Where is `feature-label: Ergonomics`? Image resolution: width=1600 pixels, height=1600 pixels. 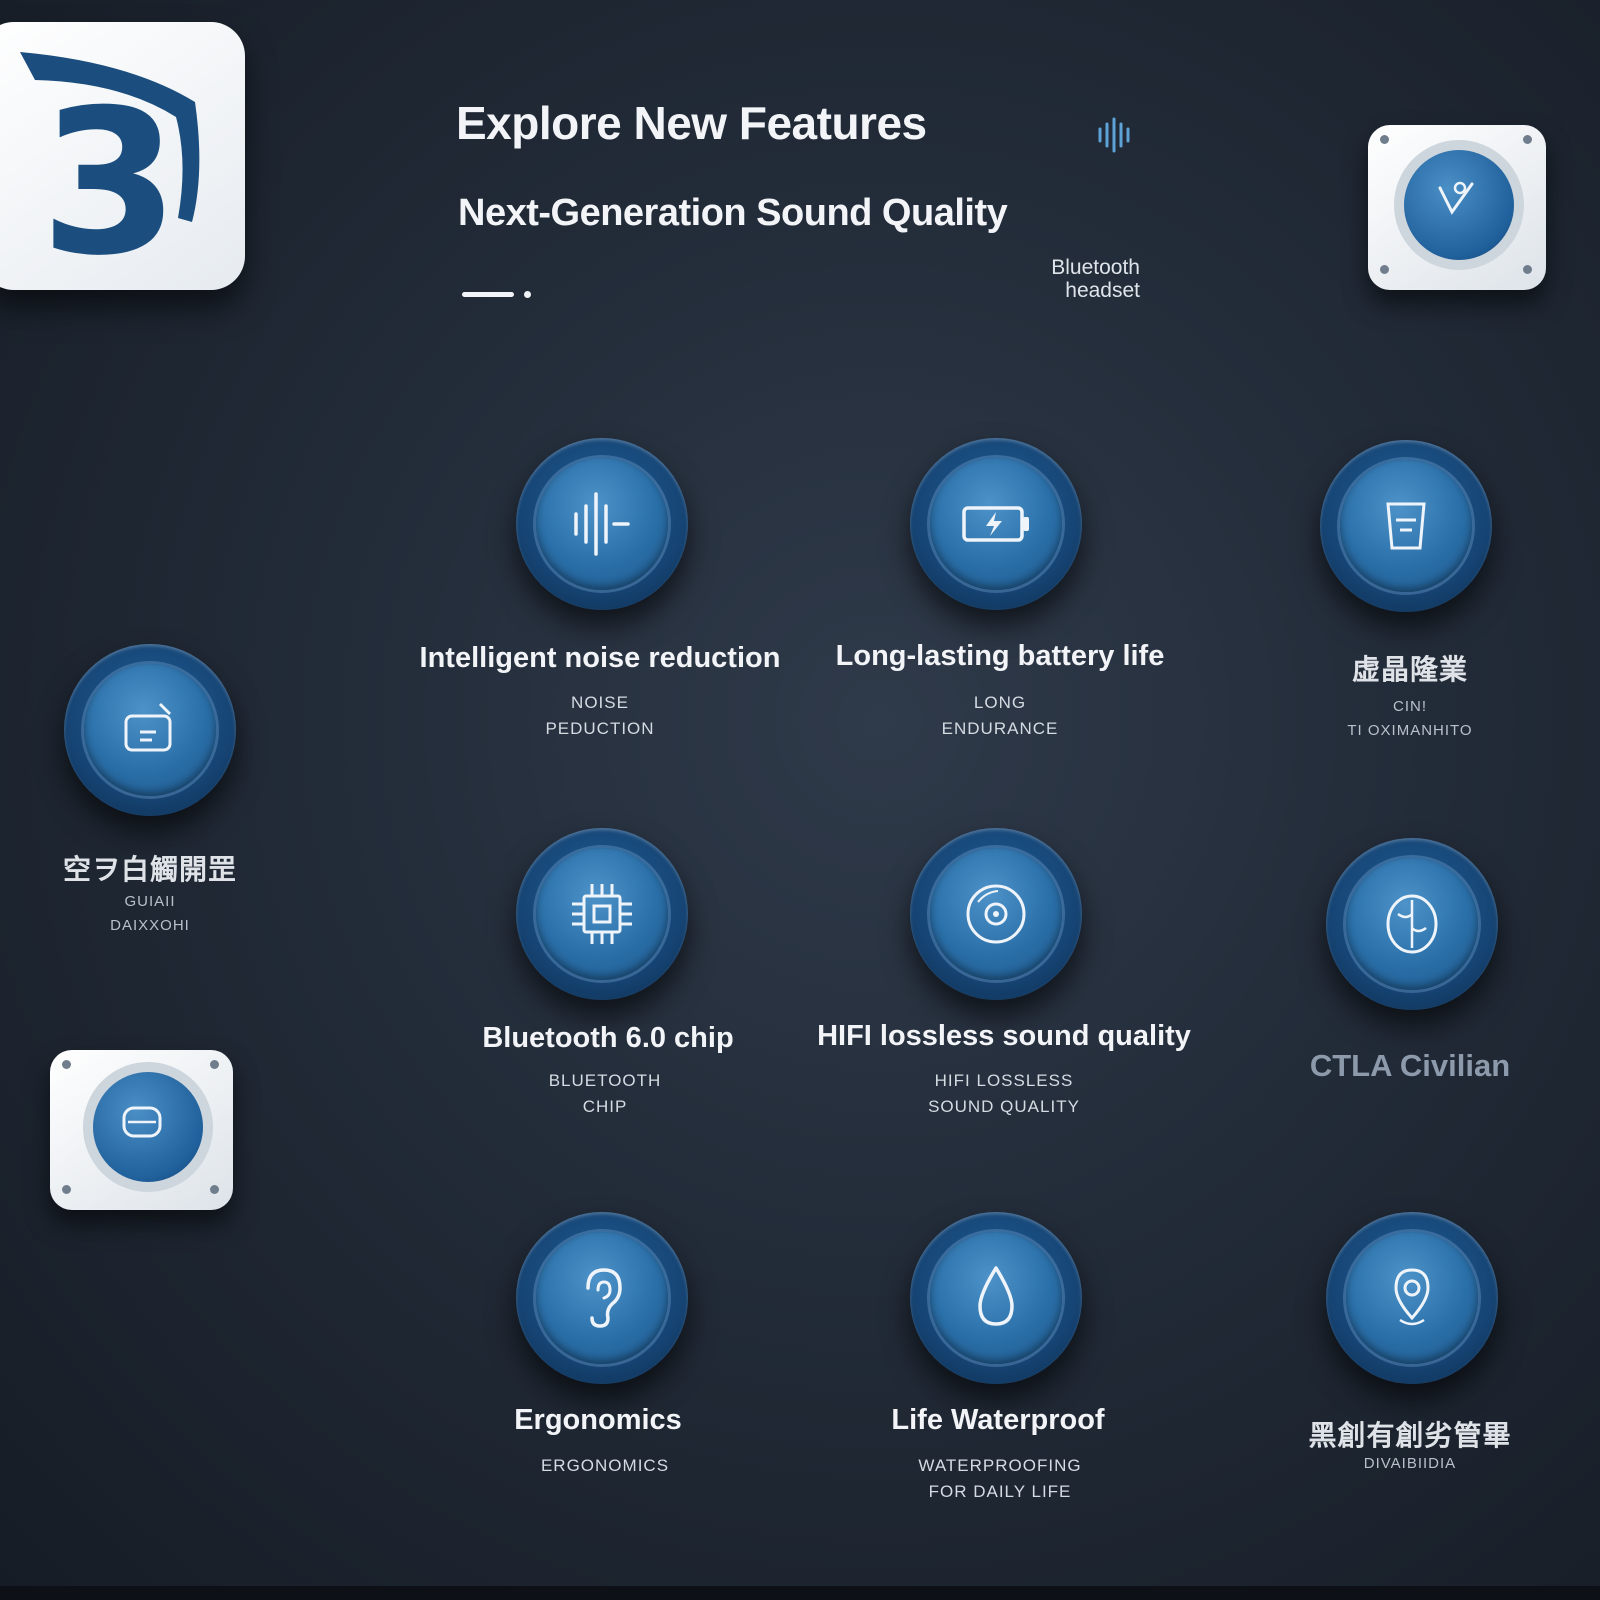
feature-label: Ergonomics is located at coordinates (598, 1420).